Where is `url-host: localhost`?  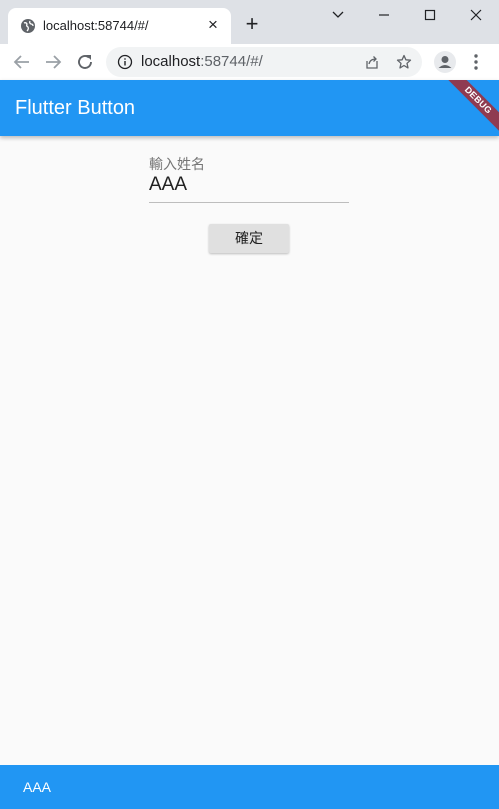
url-host: localhost is located at coordinates (171, 61).